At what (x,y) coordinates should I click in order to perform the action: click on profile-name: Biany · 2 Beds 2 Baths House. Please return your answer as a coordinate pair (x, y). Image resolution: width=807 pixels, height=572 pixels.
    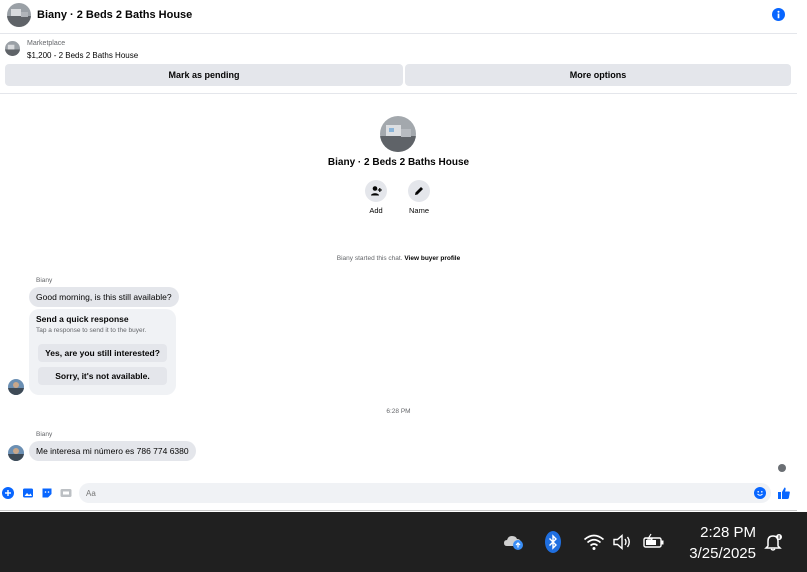
    Looking at the image, I should click on (398, 162).